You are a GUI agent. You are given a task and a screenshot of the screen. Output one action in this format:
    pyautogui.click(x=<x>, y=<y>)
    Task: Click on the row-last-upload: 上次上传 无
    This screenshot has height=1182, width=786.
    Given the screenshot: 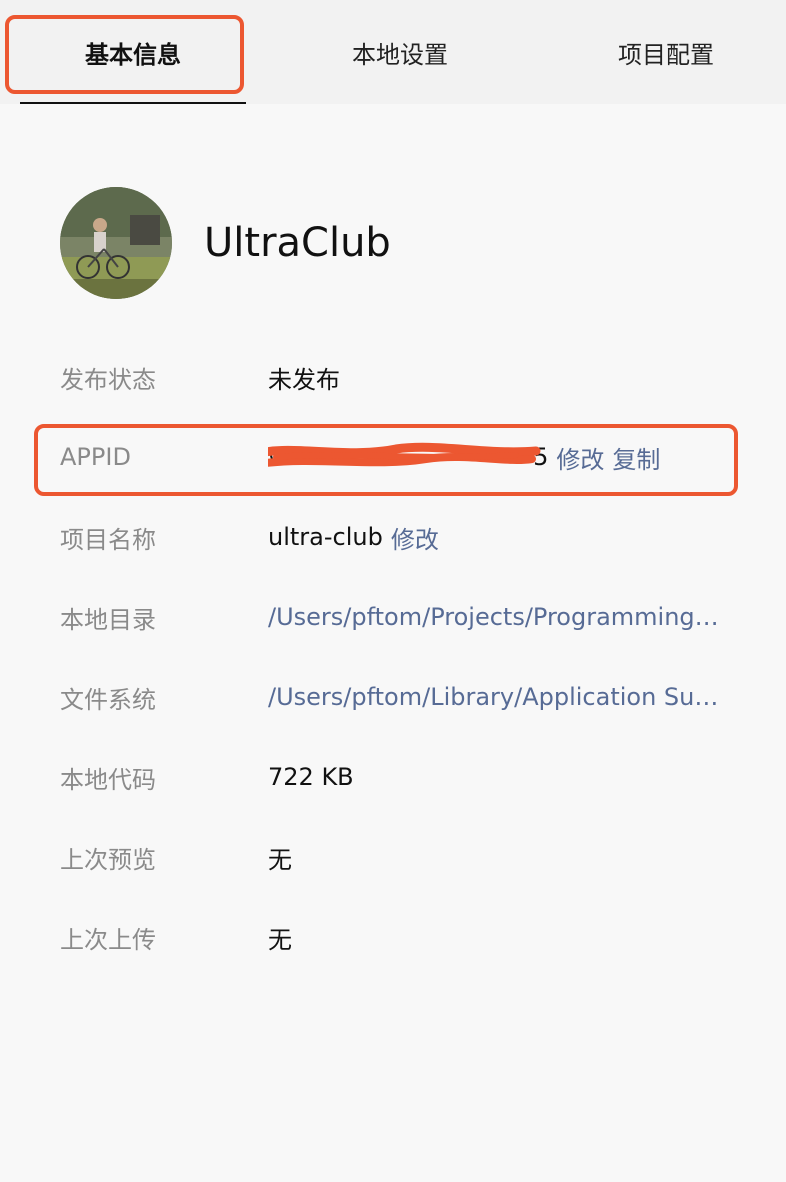 What is the action you would take?
    pyautogui.click(x=400, y=937)
    